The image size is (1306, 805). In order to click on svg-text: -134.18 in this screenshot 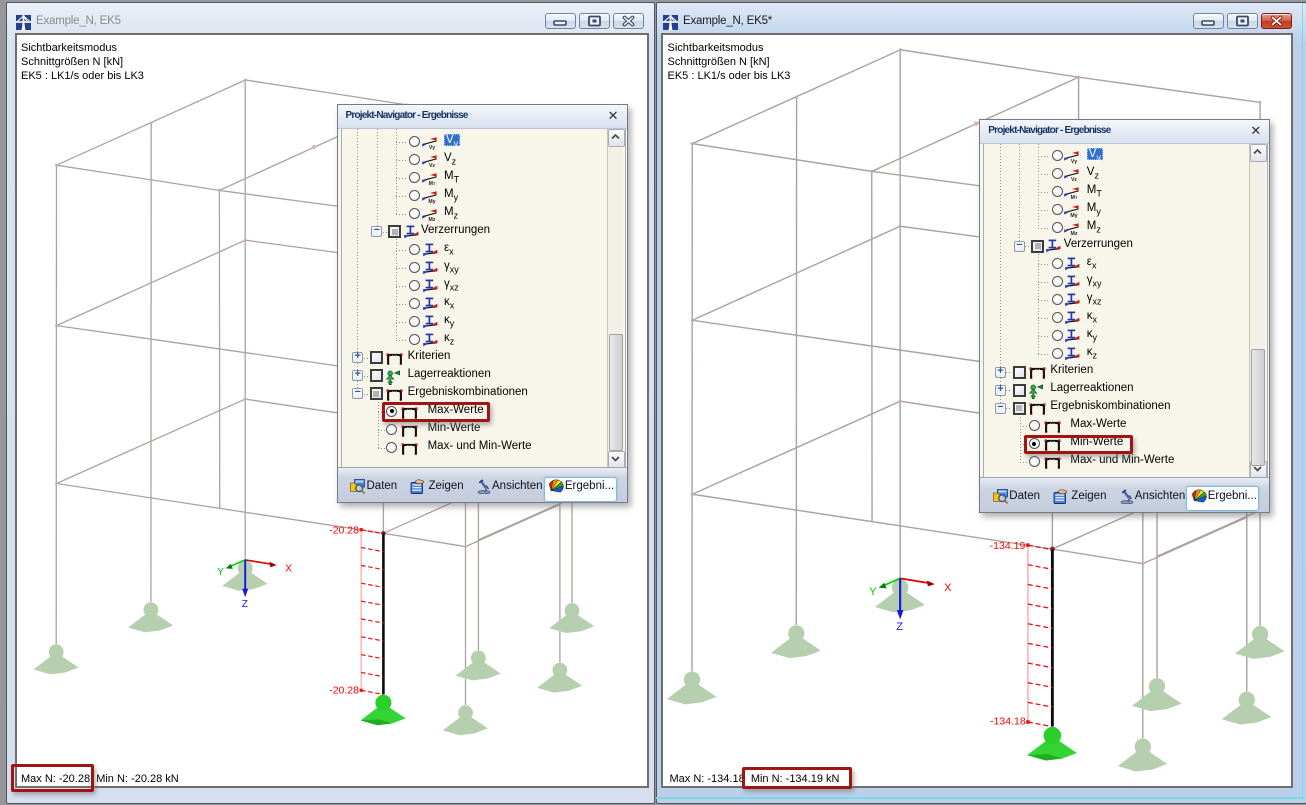, I will do `click(1008, 721)`.